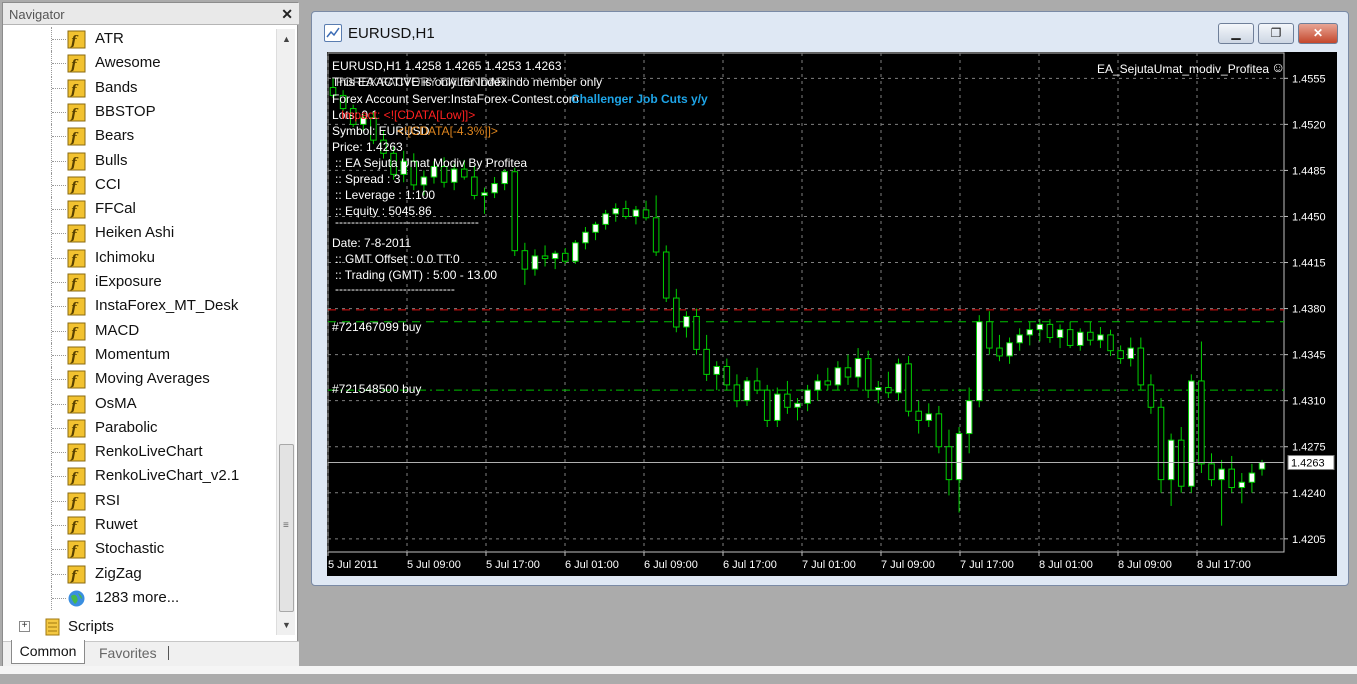 The height and width of the screenshot is (684, 1357). I want to click on indicator-label: Heiken Ashi, so click(135, 233).